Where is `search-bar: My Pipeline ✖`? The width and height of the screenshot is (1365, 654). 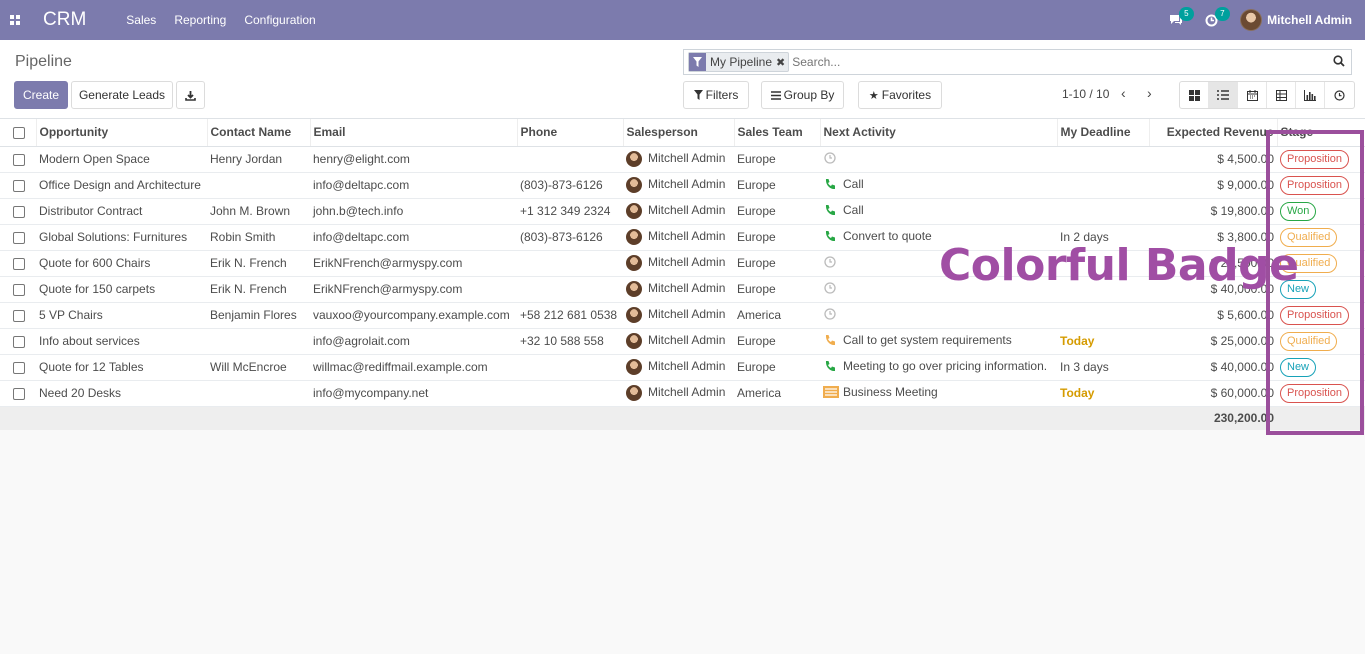
search-bar: My Pipeline ✖ is located at coordinates (1017, 62).